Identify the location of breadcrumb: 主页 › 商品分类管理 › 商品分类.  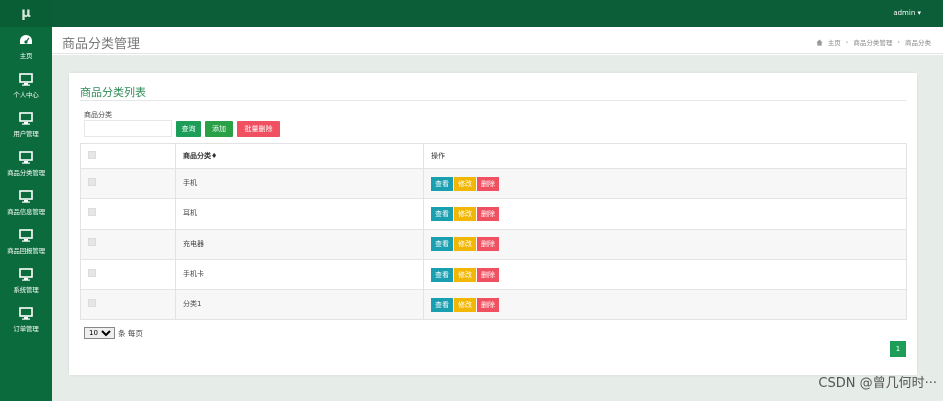
(873, 42).